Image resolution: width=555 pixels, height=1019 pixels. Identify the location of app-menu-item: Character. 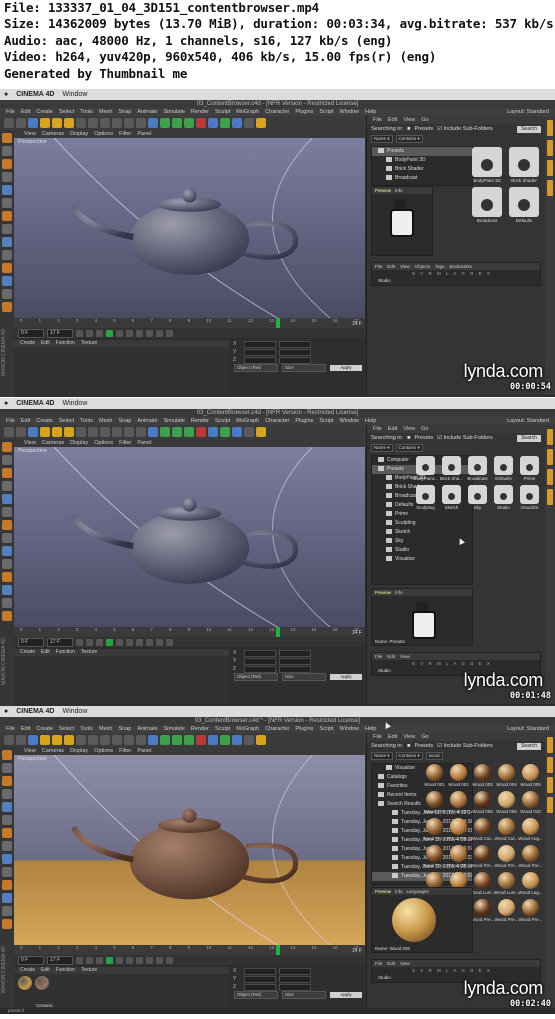
(277, 421).